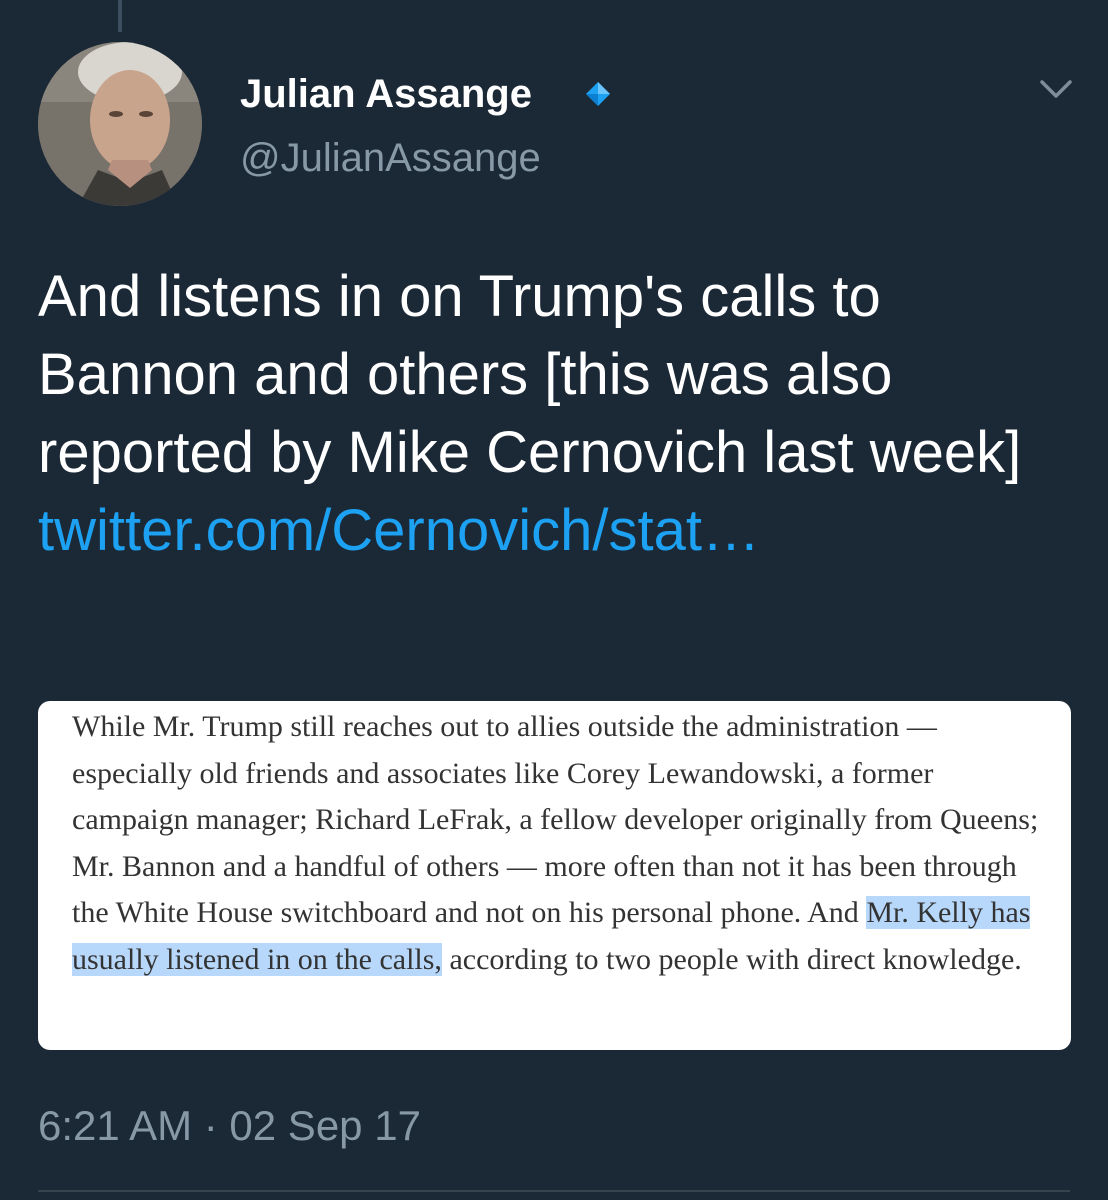  I want to click on avatar, so click(120, 124).